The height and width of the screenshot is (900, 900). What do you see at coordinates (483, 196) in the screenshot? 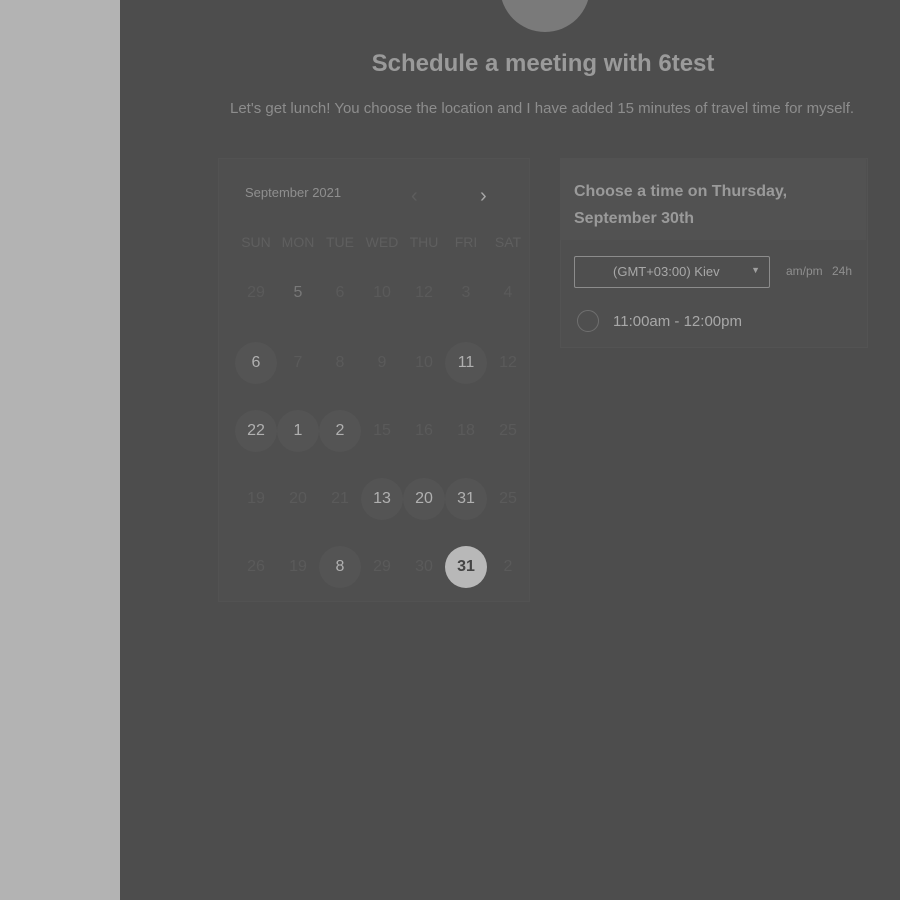
I see `chevron-right-icon: ›` at bounding box center [483, 196].